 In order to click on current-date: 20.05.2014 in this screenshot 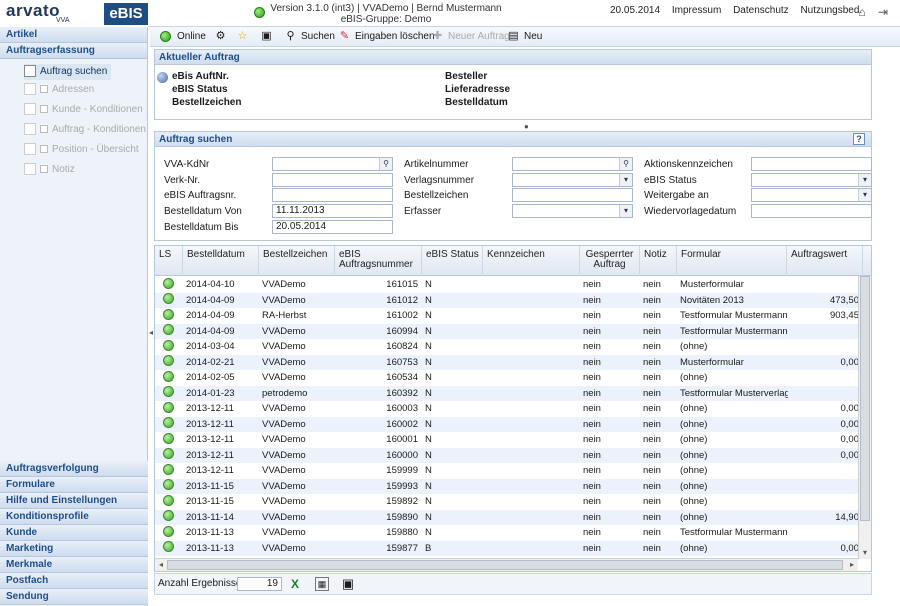, I will do `click(635, 10)`.